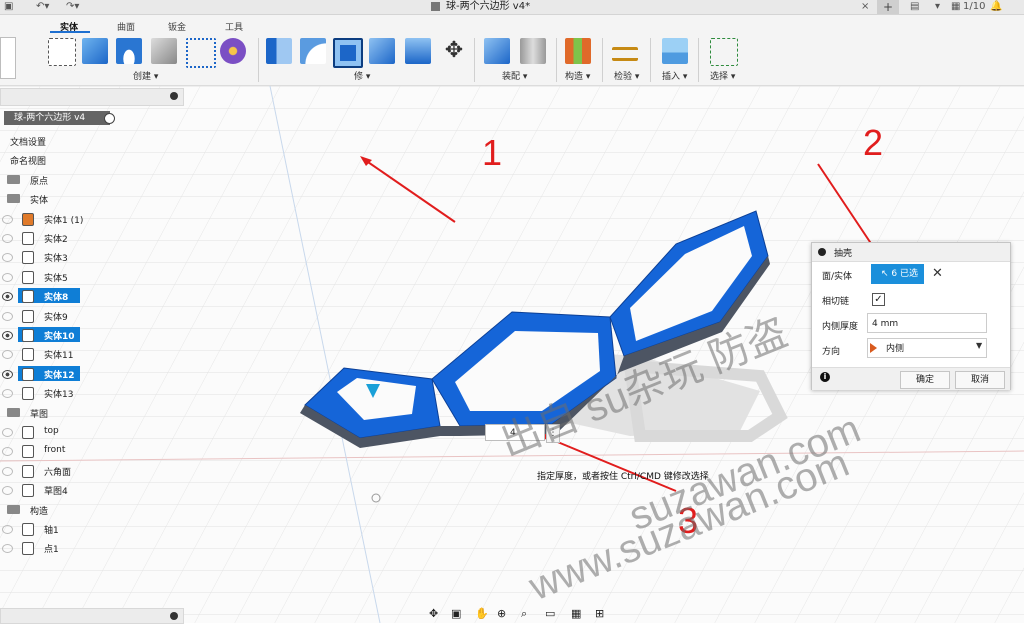 This screenshot has height=624, width=1024. I want to click on browser-node: 实体12, so click(92, 374).